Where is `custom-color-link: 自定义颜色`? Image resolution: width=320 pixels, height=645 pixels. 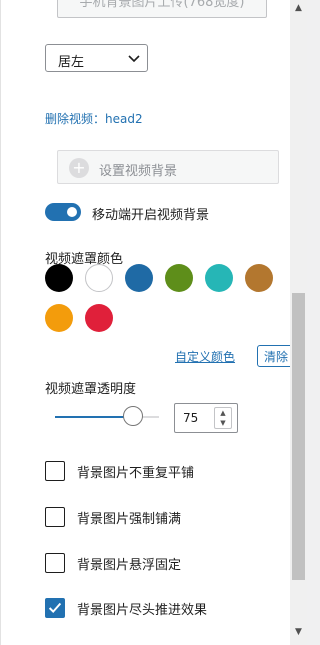
custom-color-link: 自定义颜色 is located at coordinates (205, 356).